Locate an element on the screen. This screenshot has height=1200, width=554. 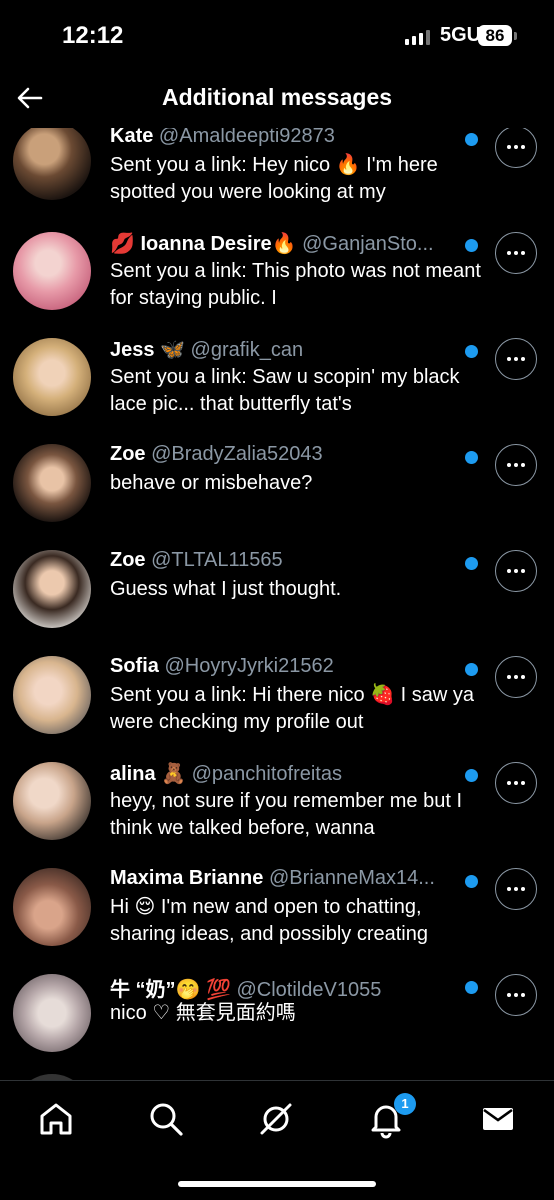
bottom-tab-bar: 1 is located at coordinates (277, 1140).